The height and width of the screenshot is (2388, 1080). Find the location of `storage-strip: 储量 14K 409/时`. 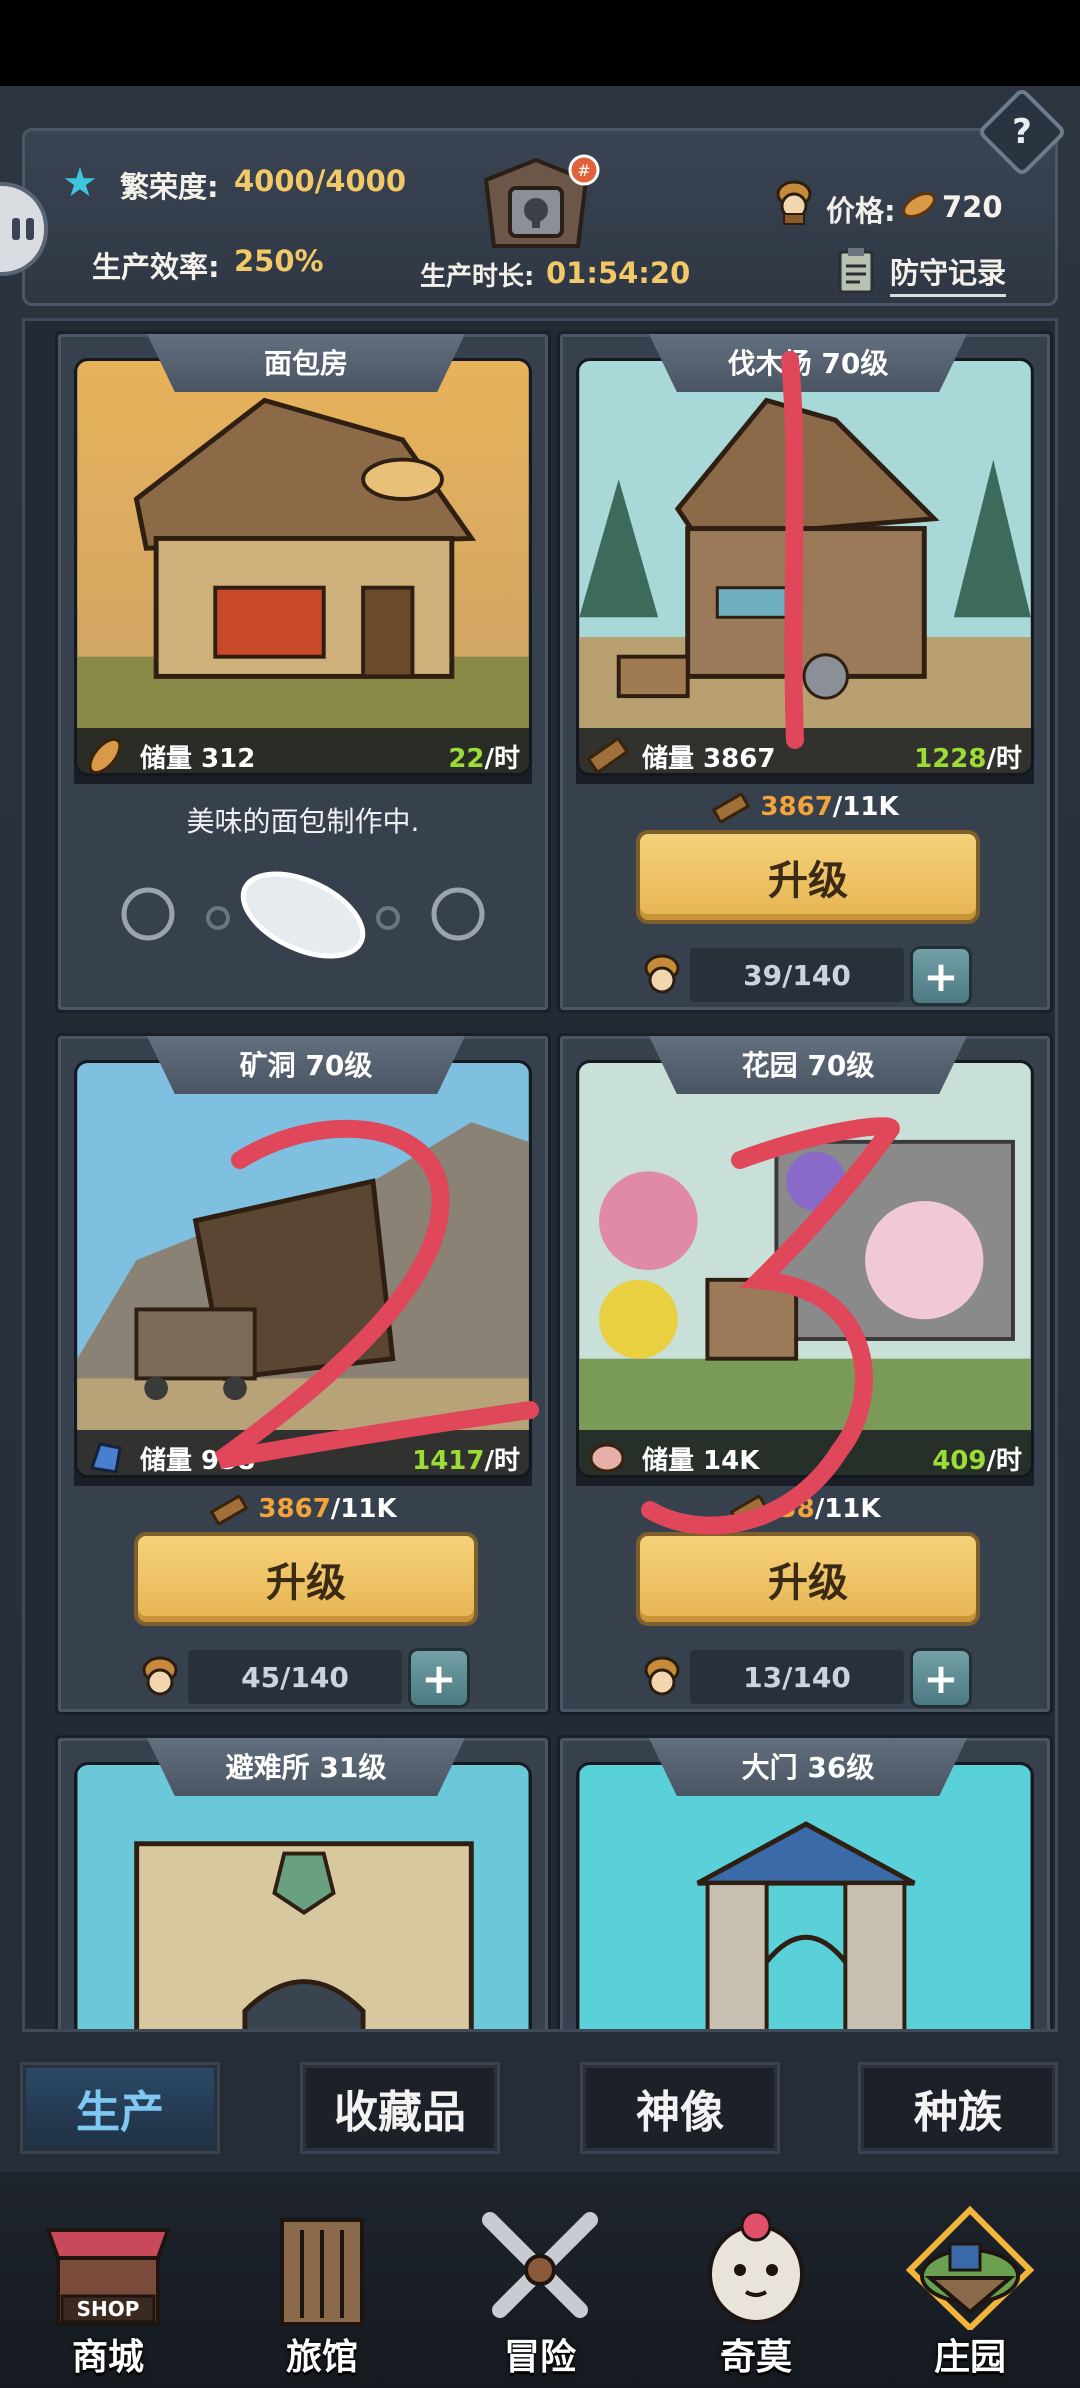

storage-strip: 储量 14K 409/时 is located at coordinates (805, 1458).